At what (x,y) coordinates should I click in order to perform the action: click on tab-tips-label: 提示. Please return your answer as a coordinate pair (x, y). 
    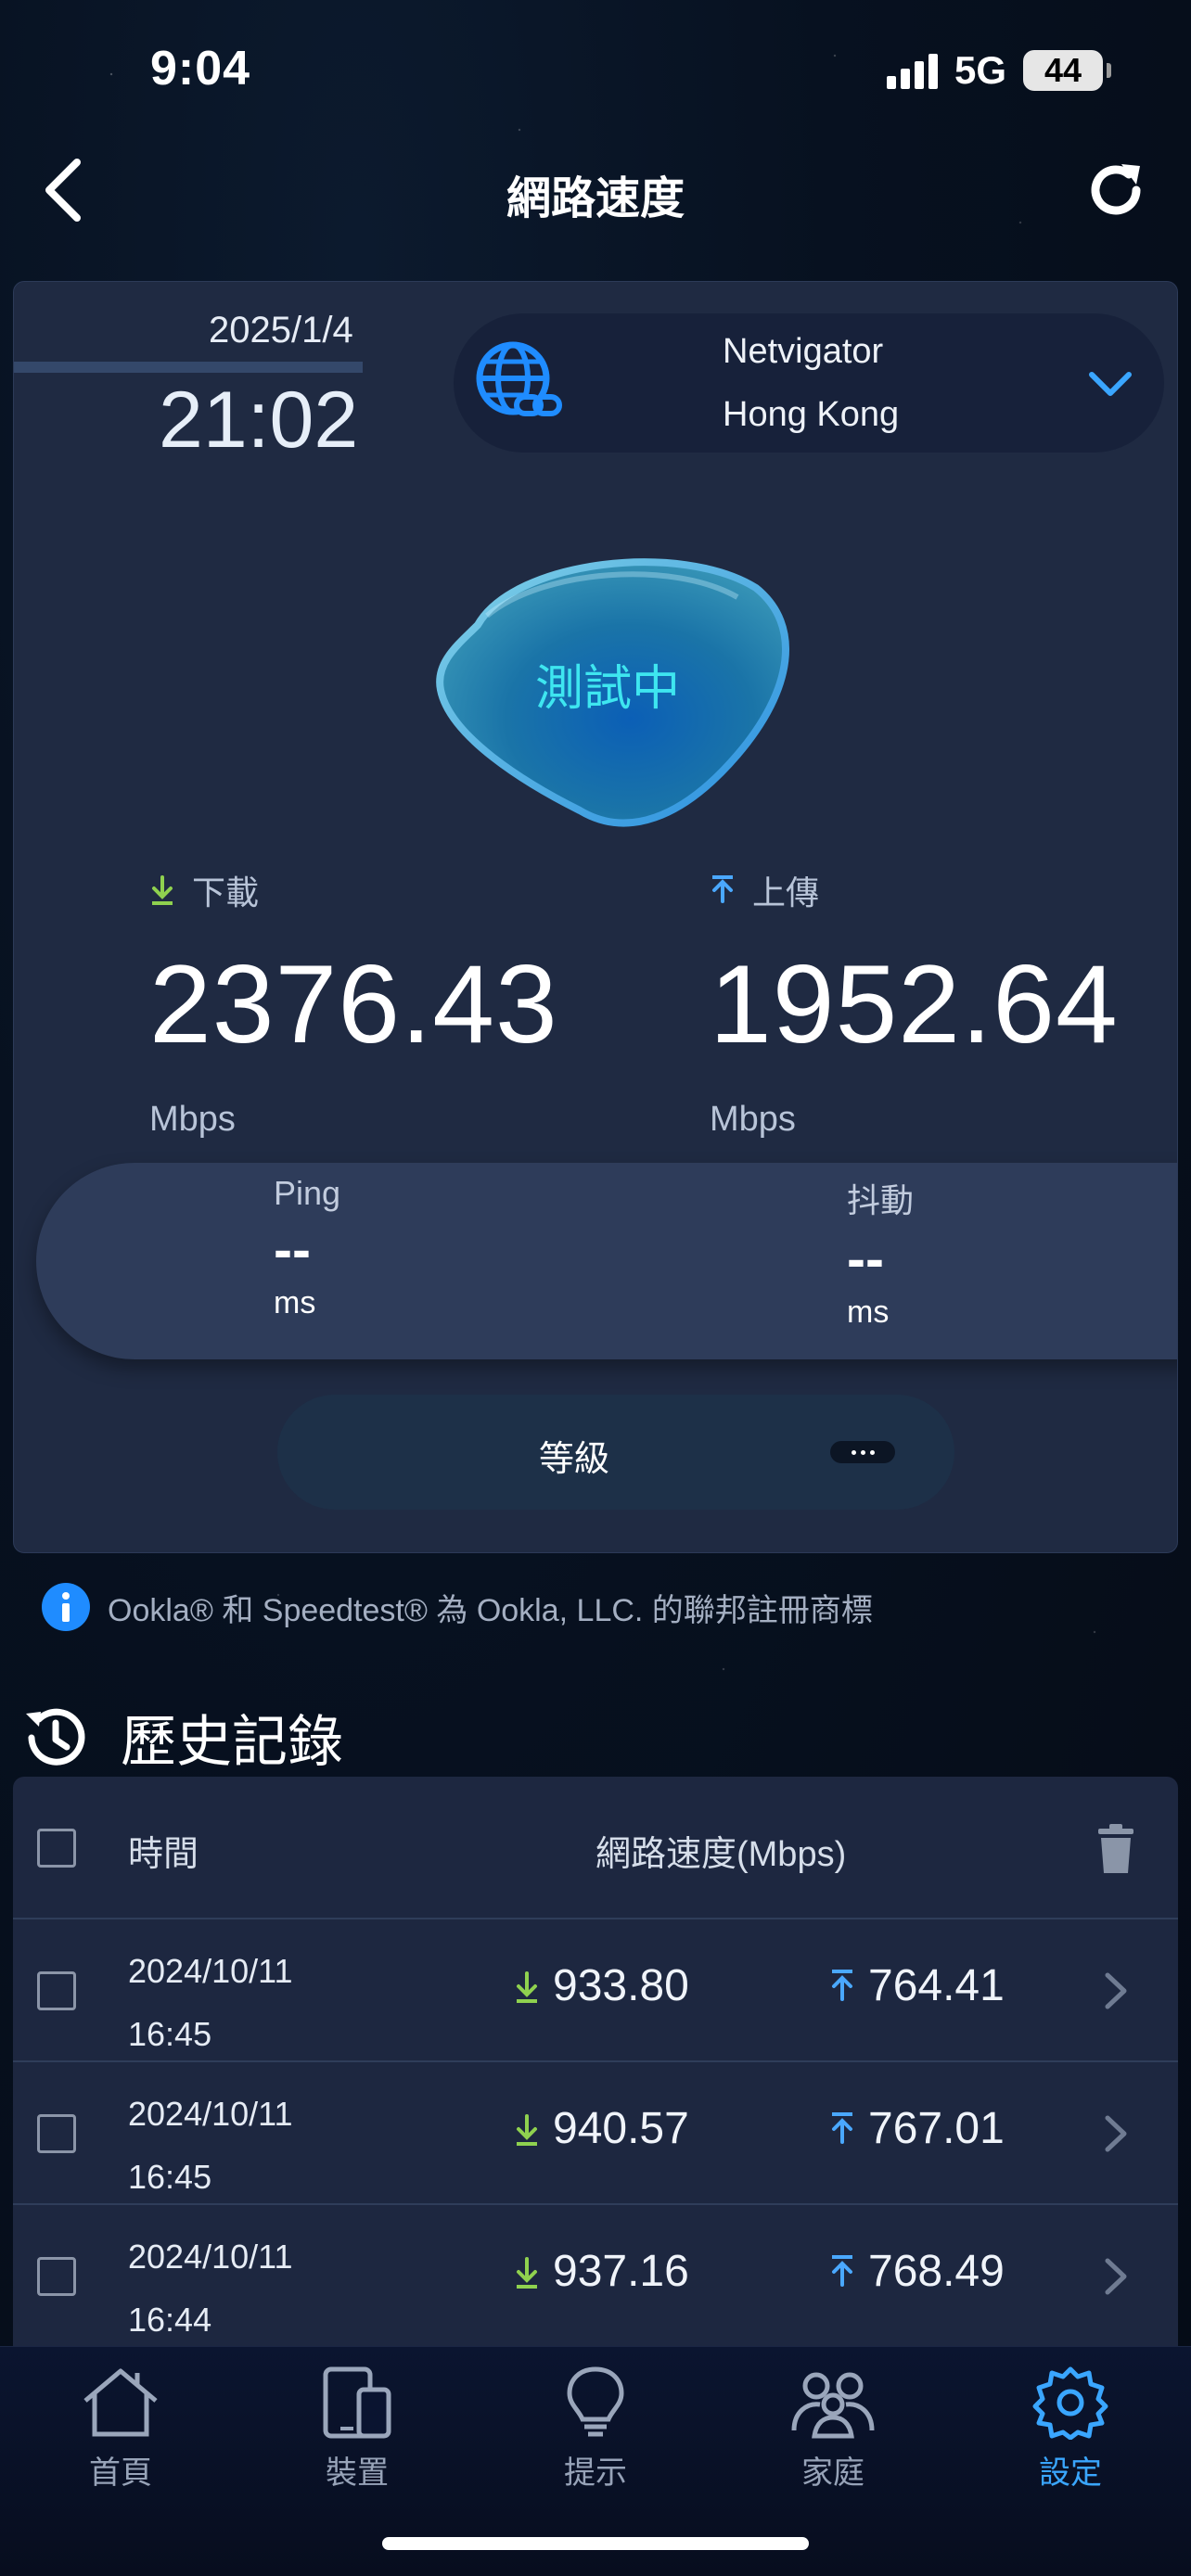
    Looking at the image, I should click on (595, 2473).